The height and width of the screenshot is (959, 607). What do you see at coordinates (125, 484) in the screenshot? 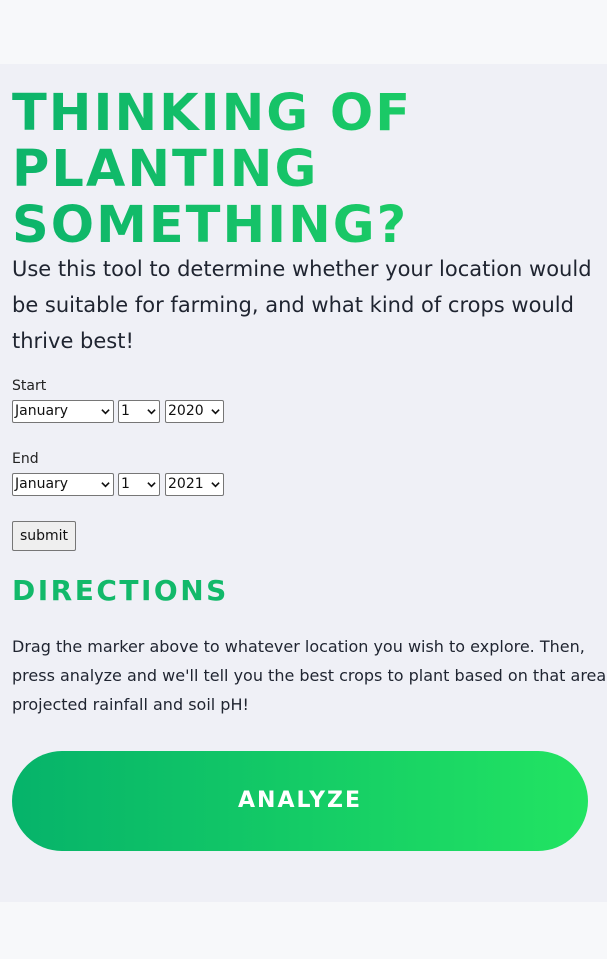
I see `end-day-value: 1` at bounding box center [125, 484].